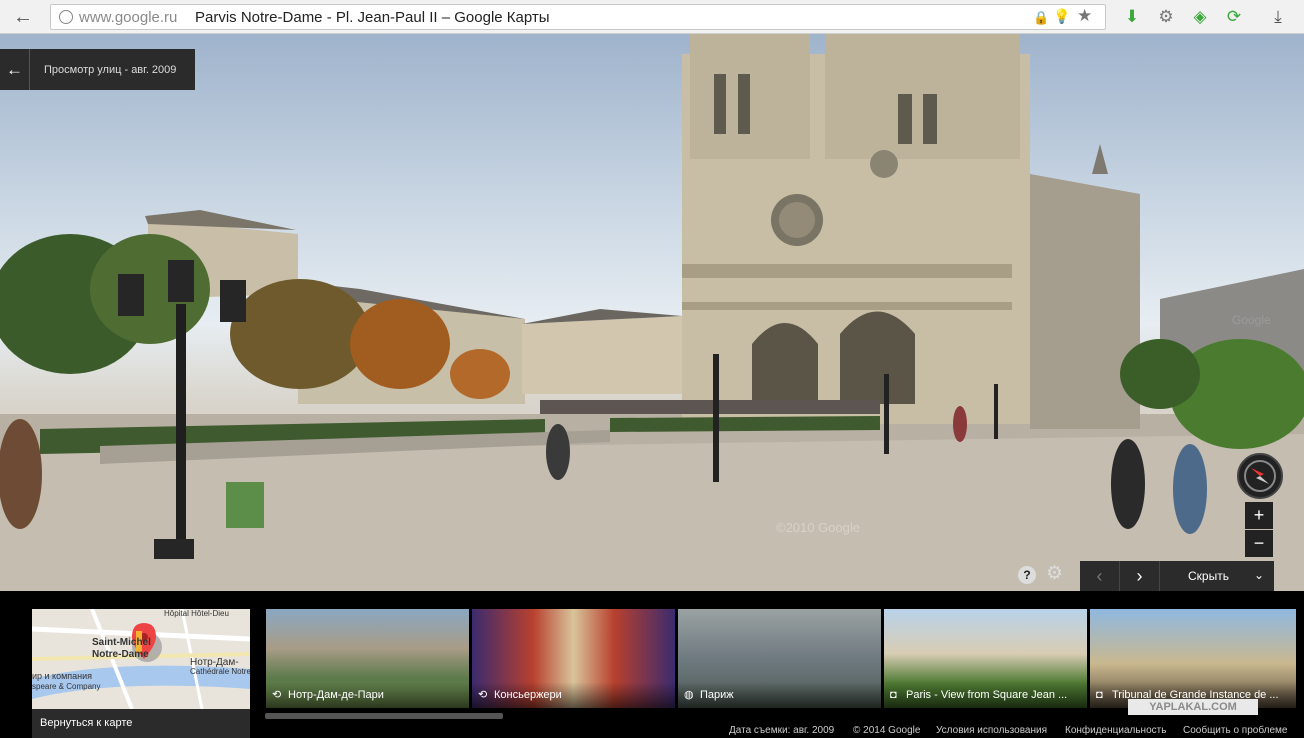 Image resolution: width=1304 pixels, height=738 pixels. I want to click on back-button: ←, so click(23, 17).